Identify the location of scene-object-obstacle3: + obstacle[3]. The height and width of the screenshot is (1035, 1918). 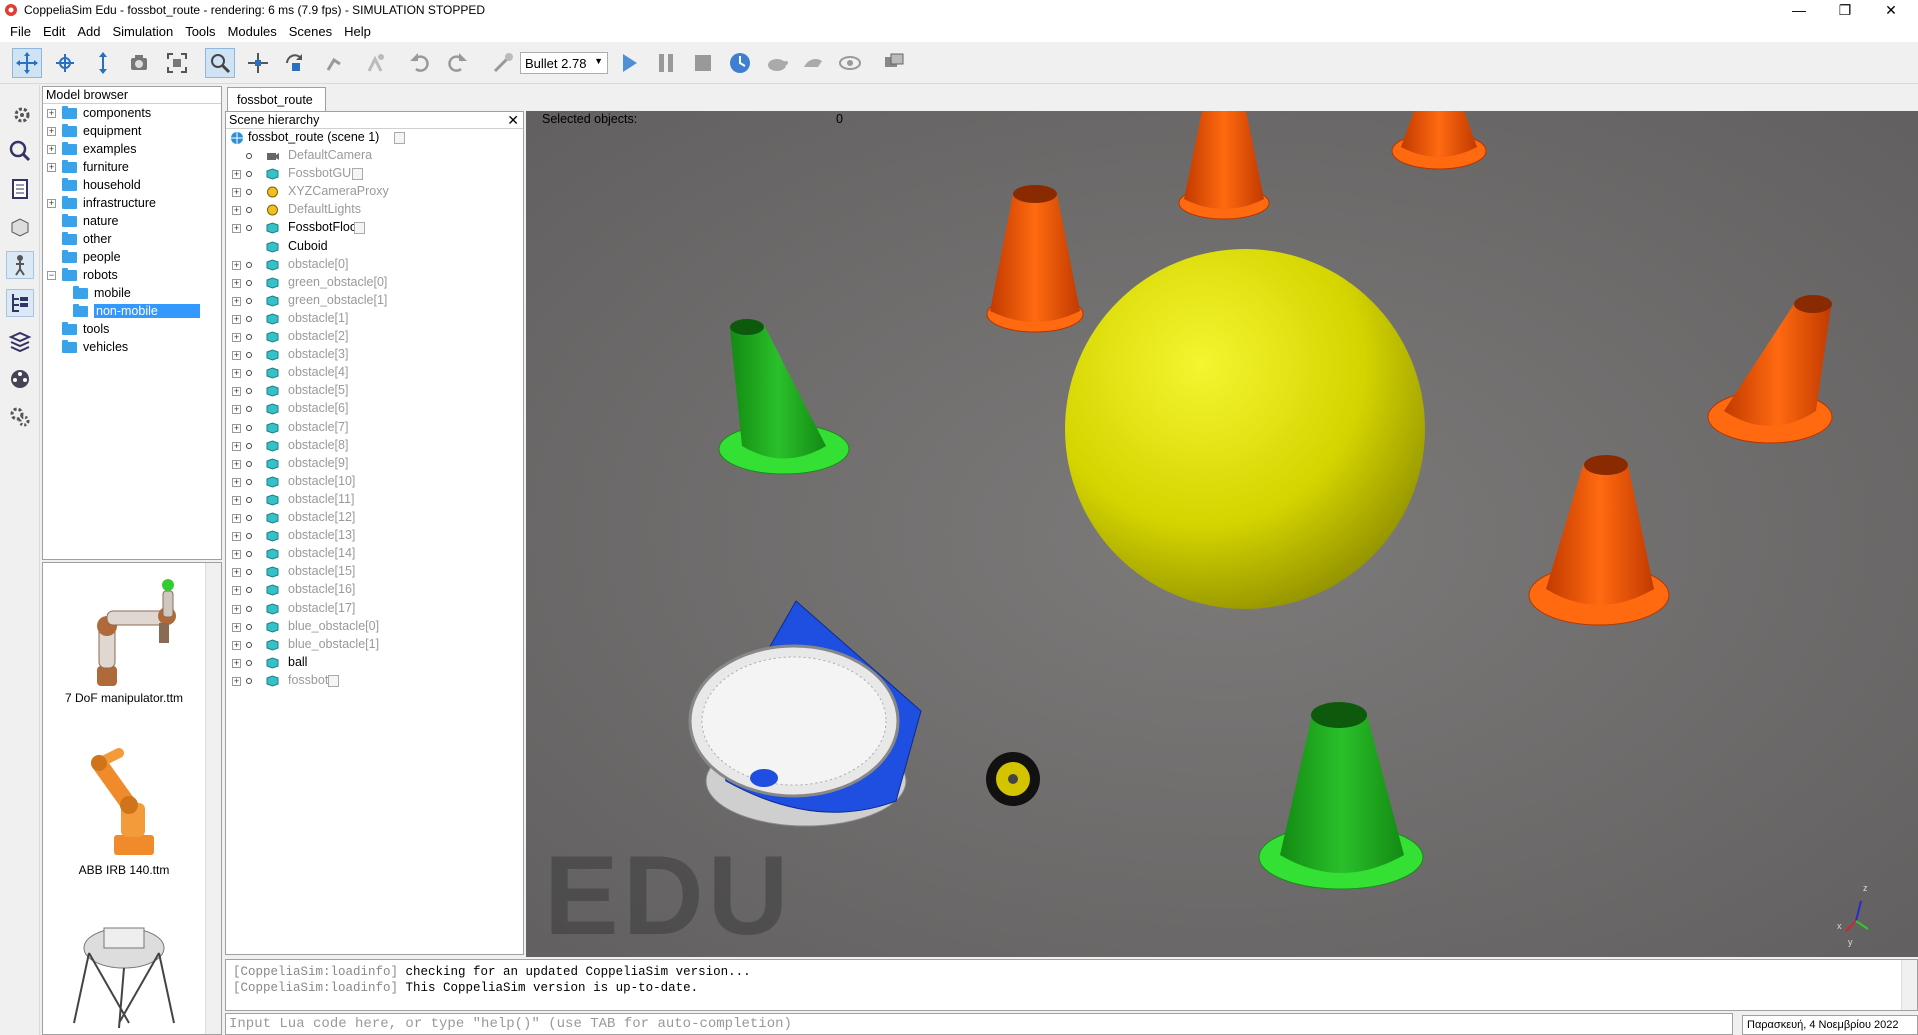
(374, 355).